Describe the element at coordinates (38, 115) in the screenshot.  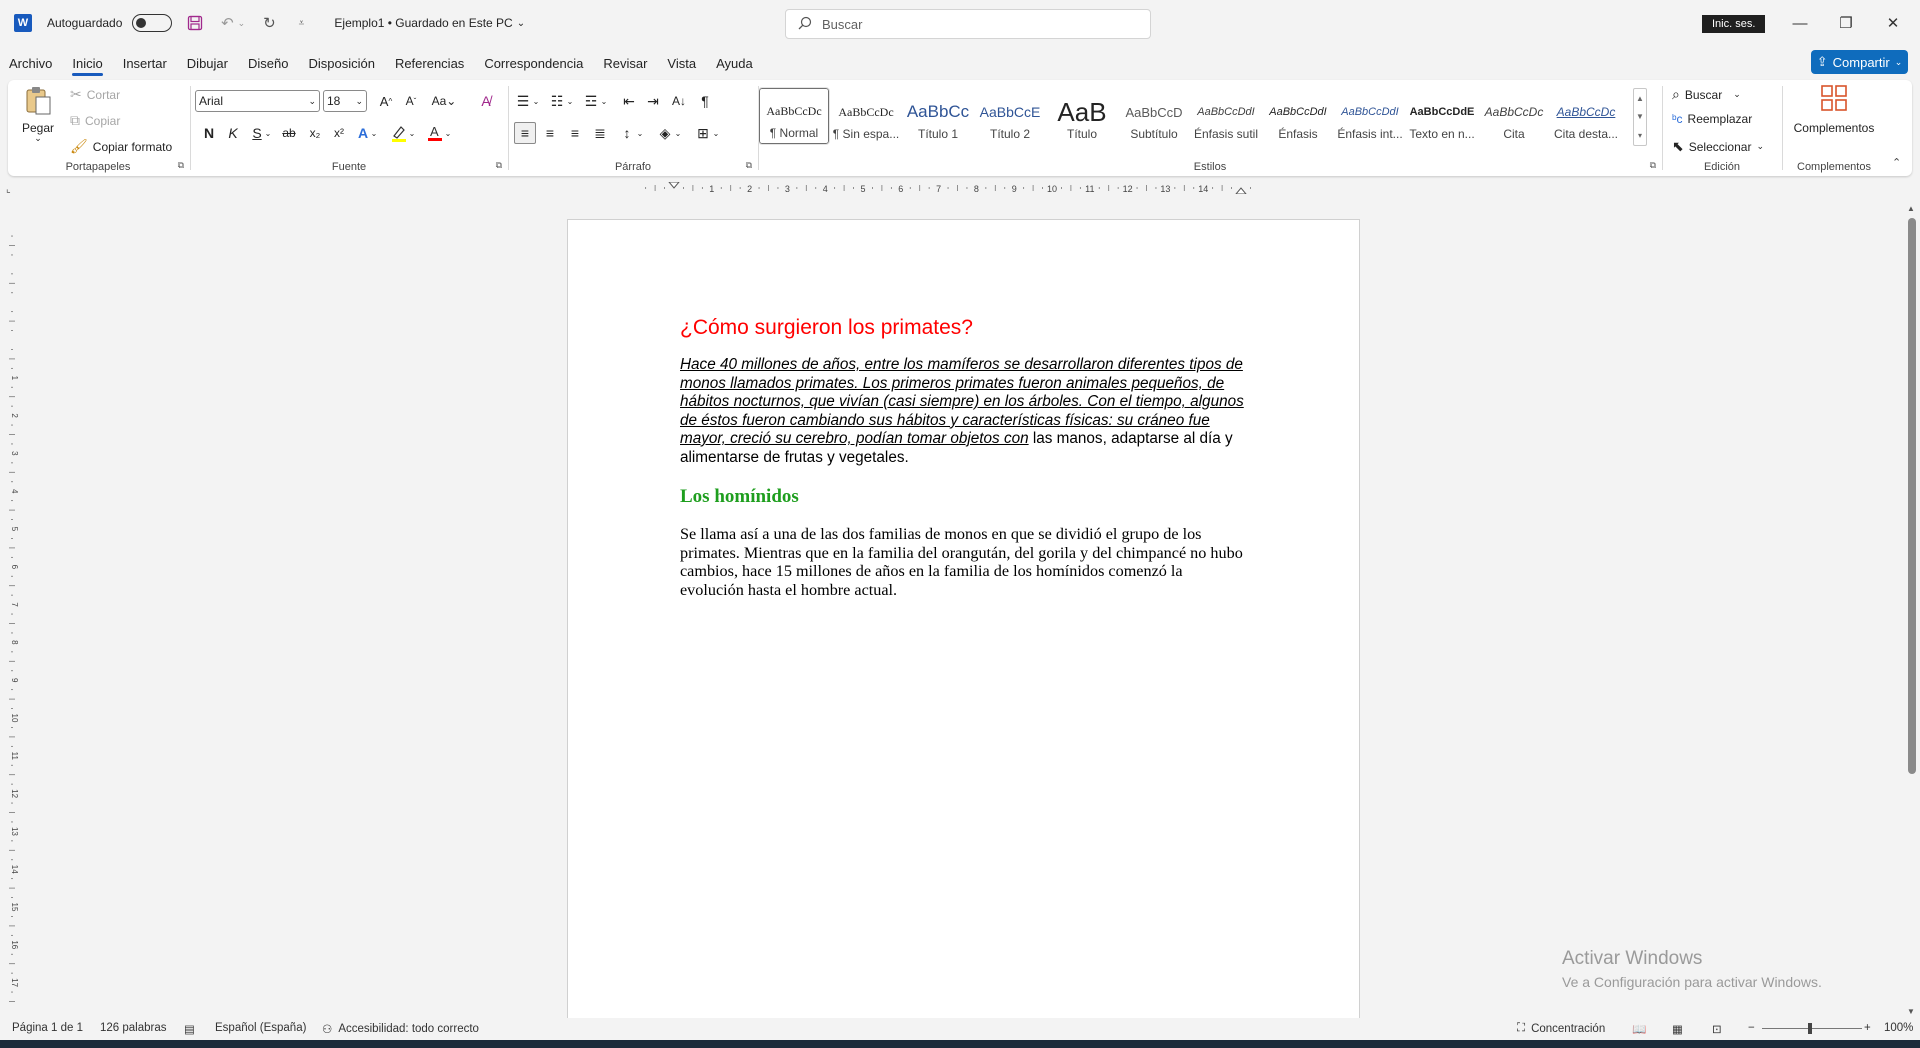
I see `paste-button: Pegar ⌄` at that location.